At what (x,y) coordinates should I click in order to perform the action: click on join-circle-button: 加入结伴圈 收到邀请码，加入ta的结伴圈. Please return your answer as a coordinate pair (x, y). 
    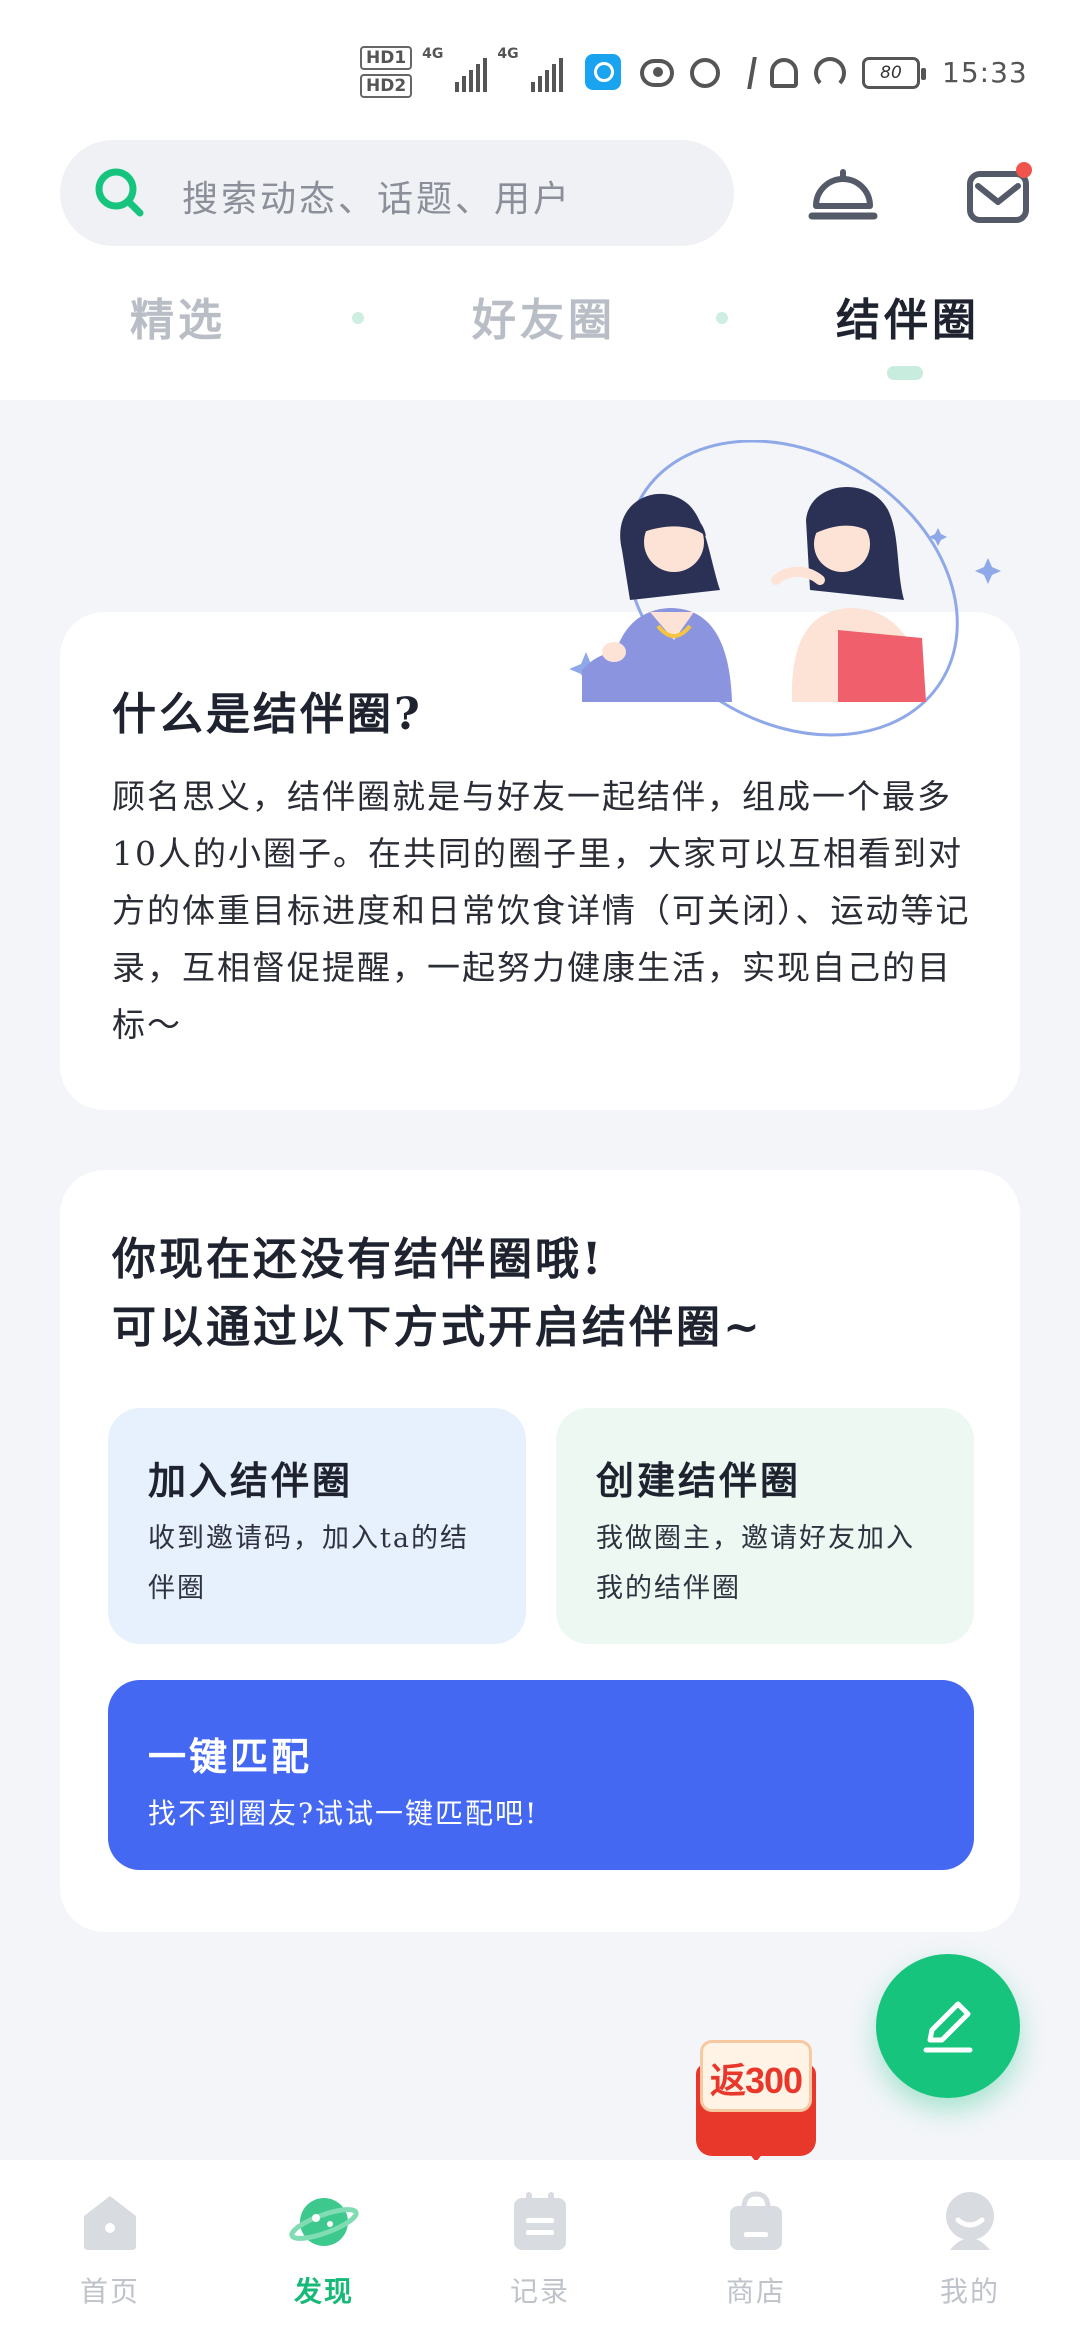
    Looking at the image, I should click on (317, 1526).